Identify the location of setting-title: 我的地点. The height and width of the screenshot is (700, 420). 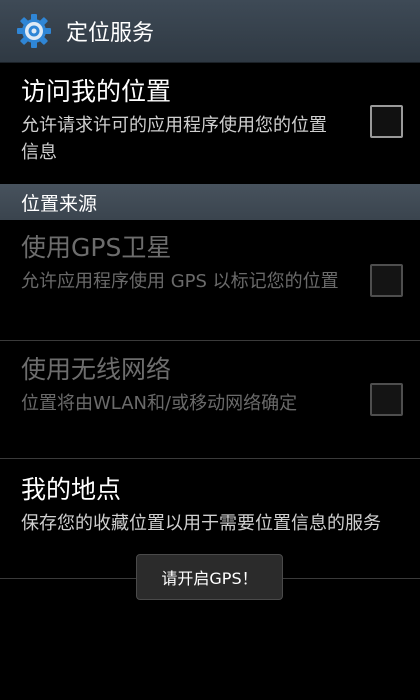
(71, 489).